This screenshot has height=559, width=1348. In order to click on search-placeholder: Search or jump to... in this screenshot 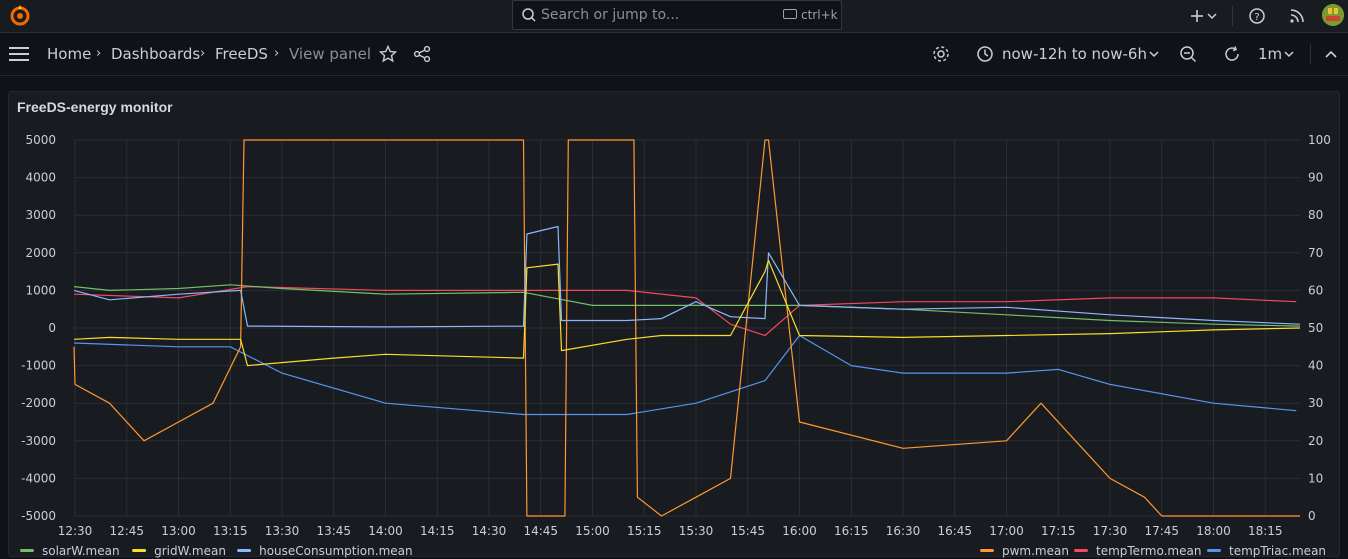, I will do `click(610, 15)`.